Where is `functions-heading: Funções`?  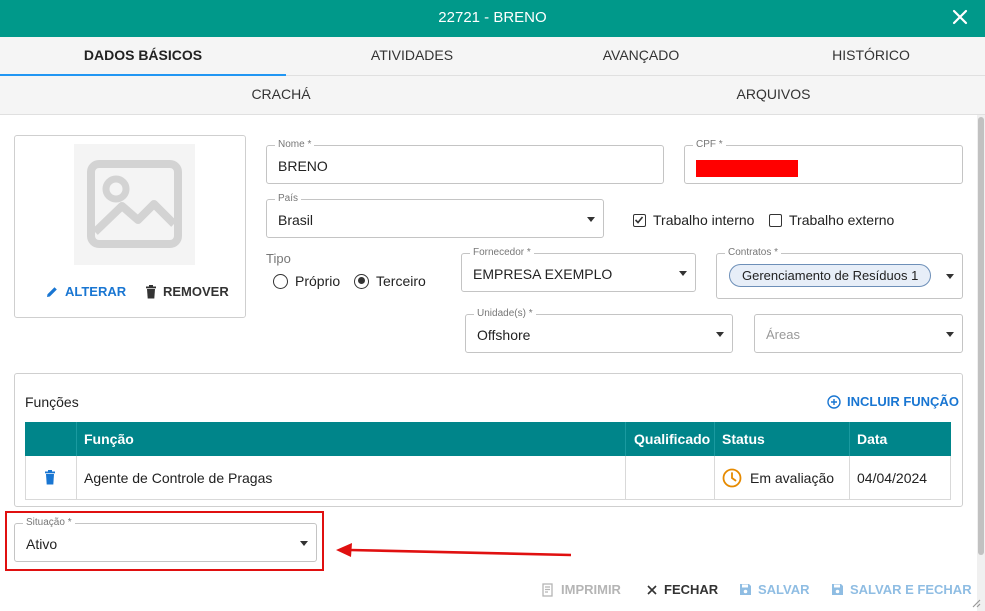 functions-heading: Funções is located at coordinates (52, 402).